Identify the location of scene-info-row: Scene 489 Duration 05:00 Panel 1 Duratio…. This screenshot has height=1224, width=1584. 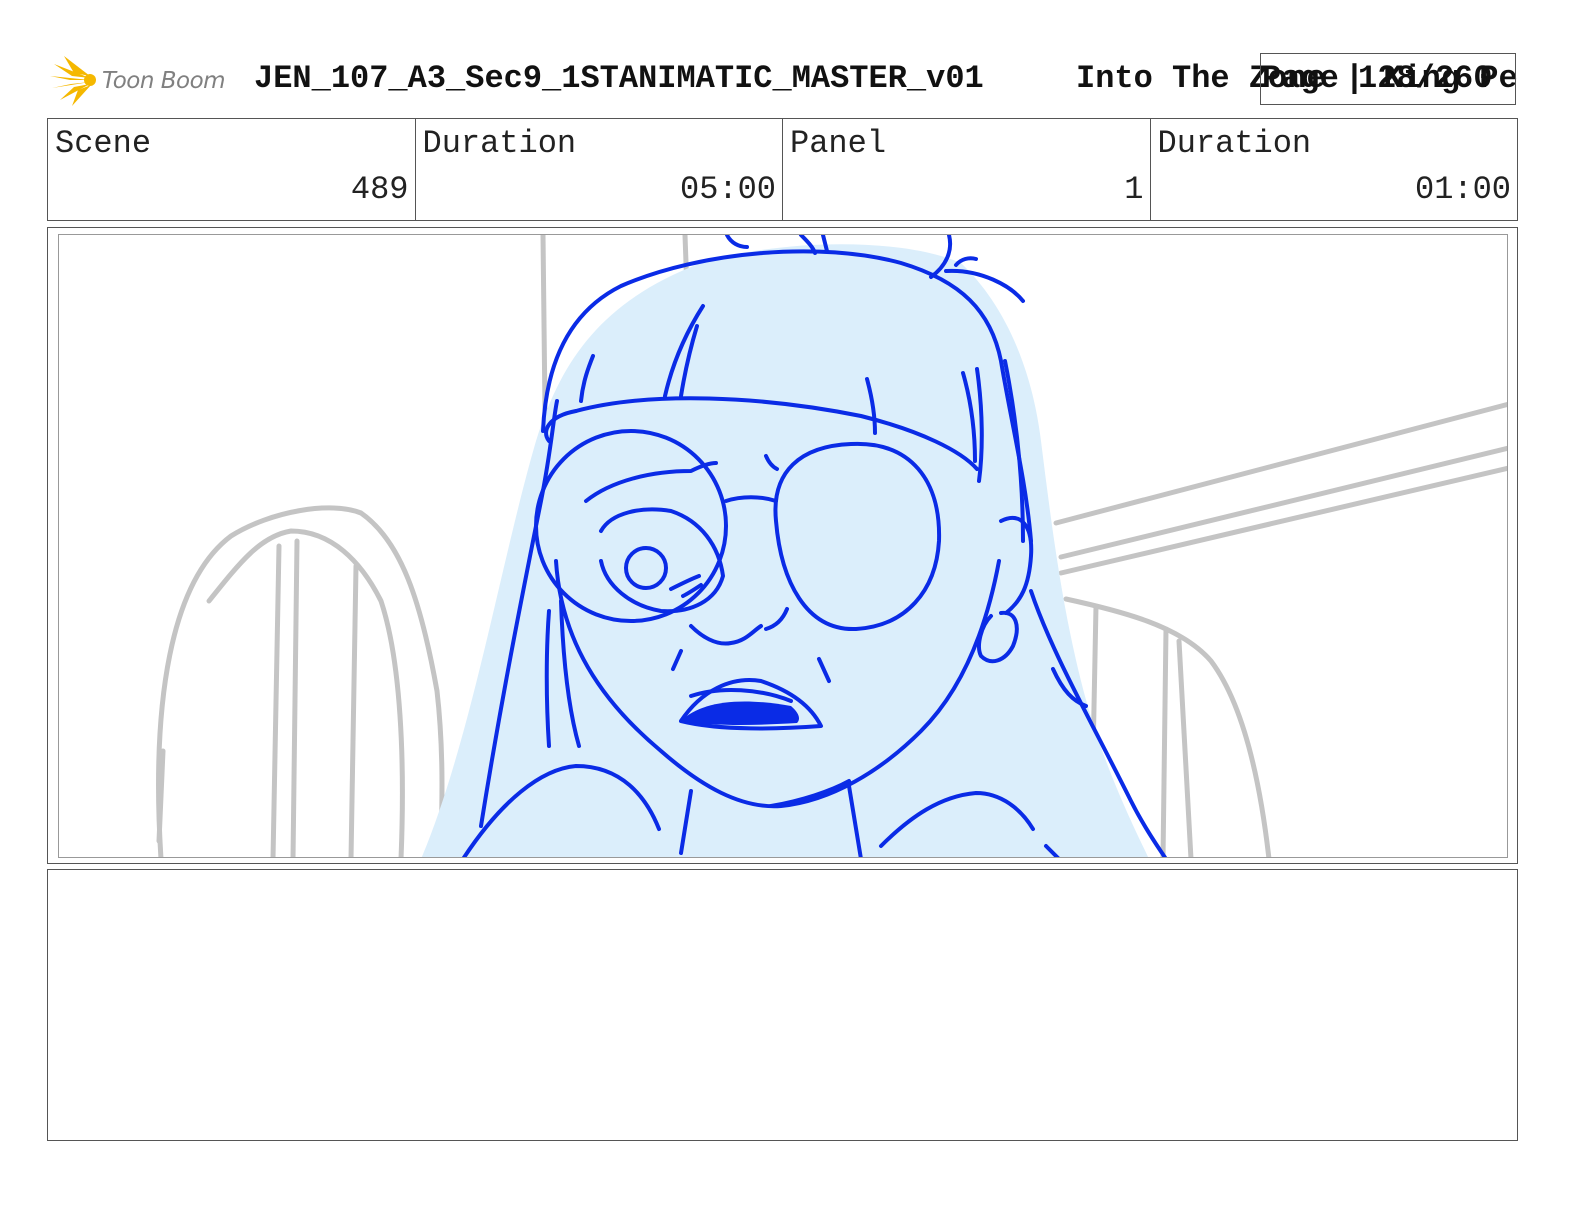
(782, 169).